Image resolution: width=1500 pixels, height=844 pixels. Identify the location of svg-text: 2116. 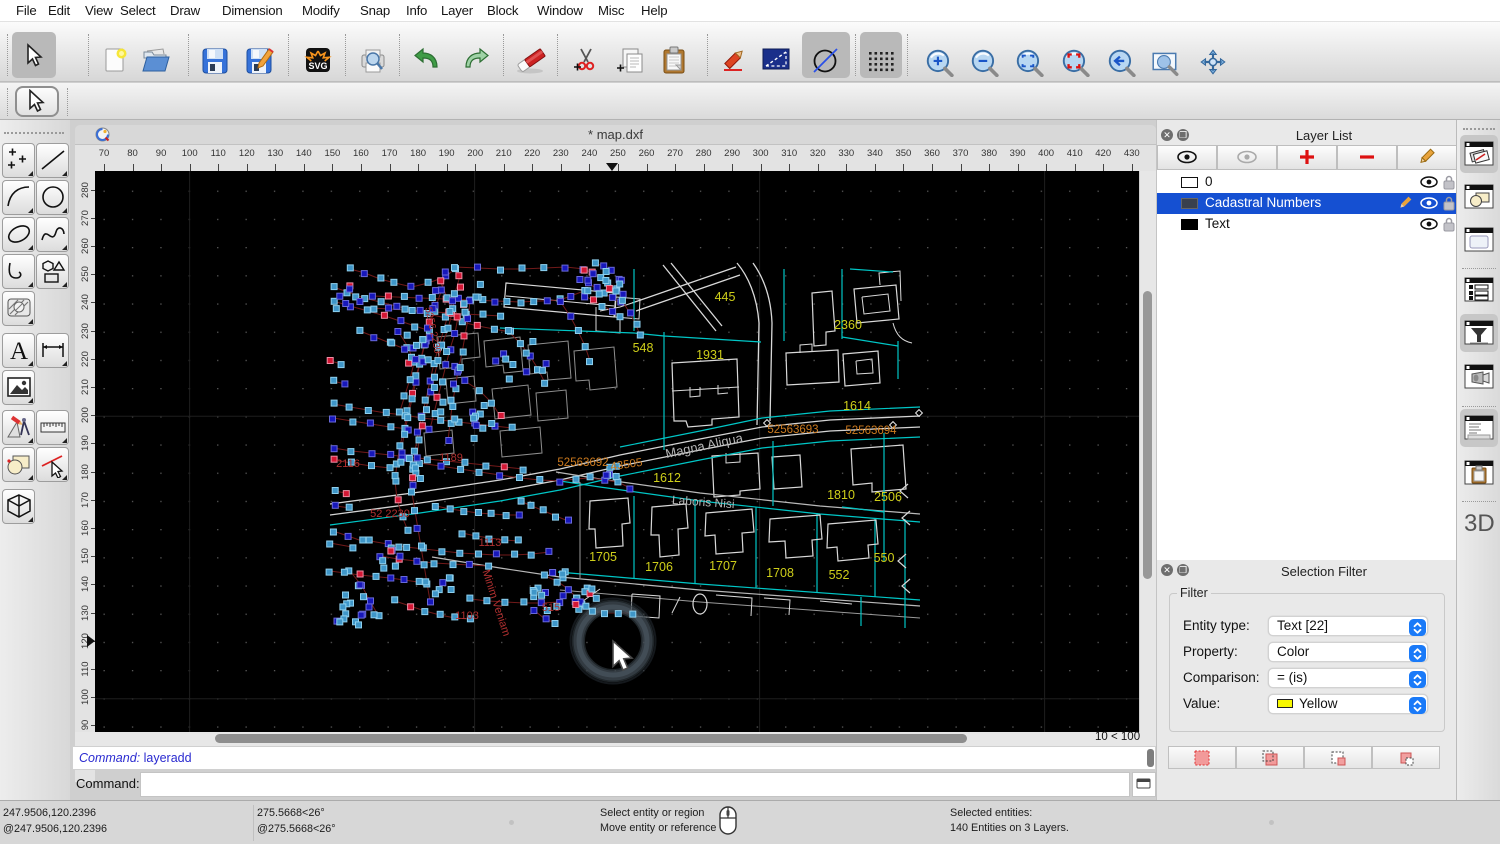
(348, 464).